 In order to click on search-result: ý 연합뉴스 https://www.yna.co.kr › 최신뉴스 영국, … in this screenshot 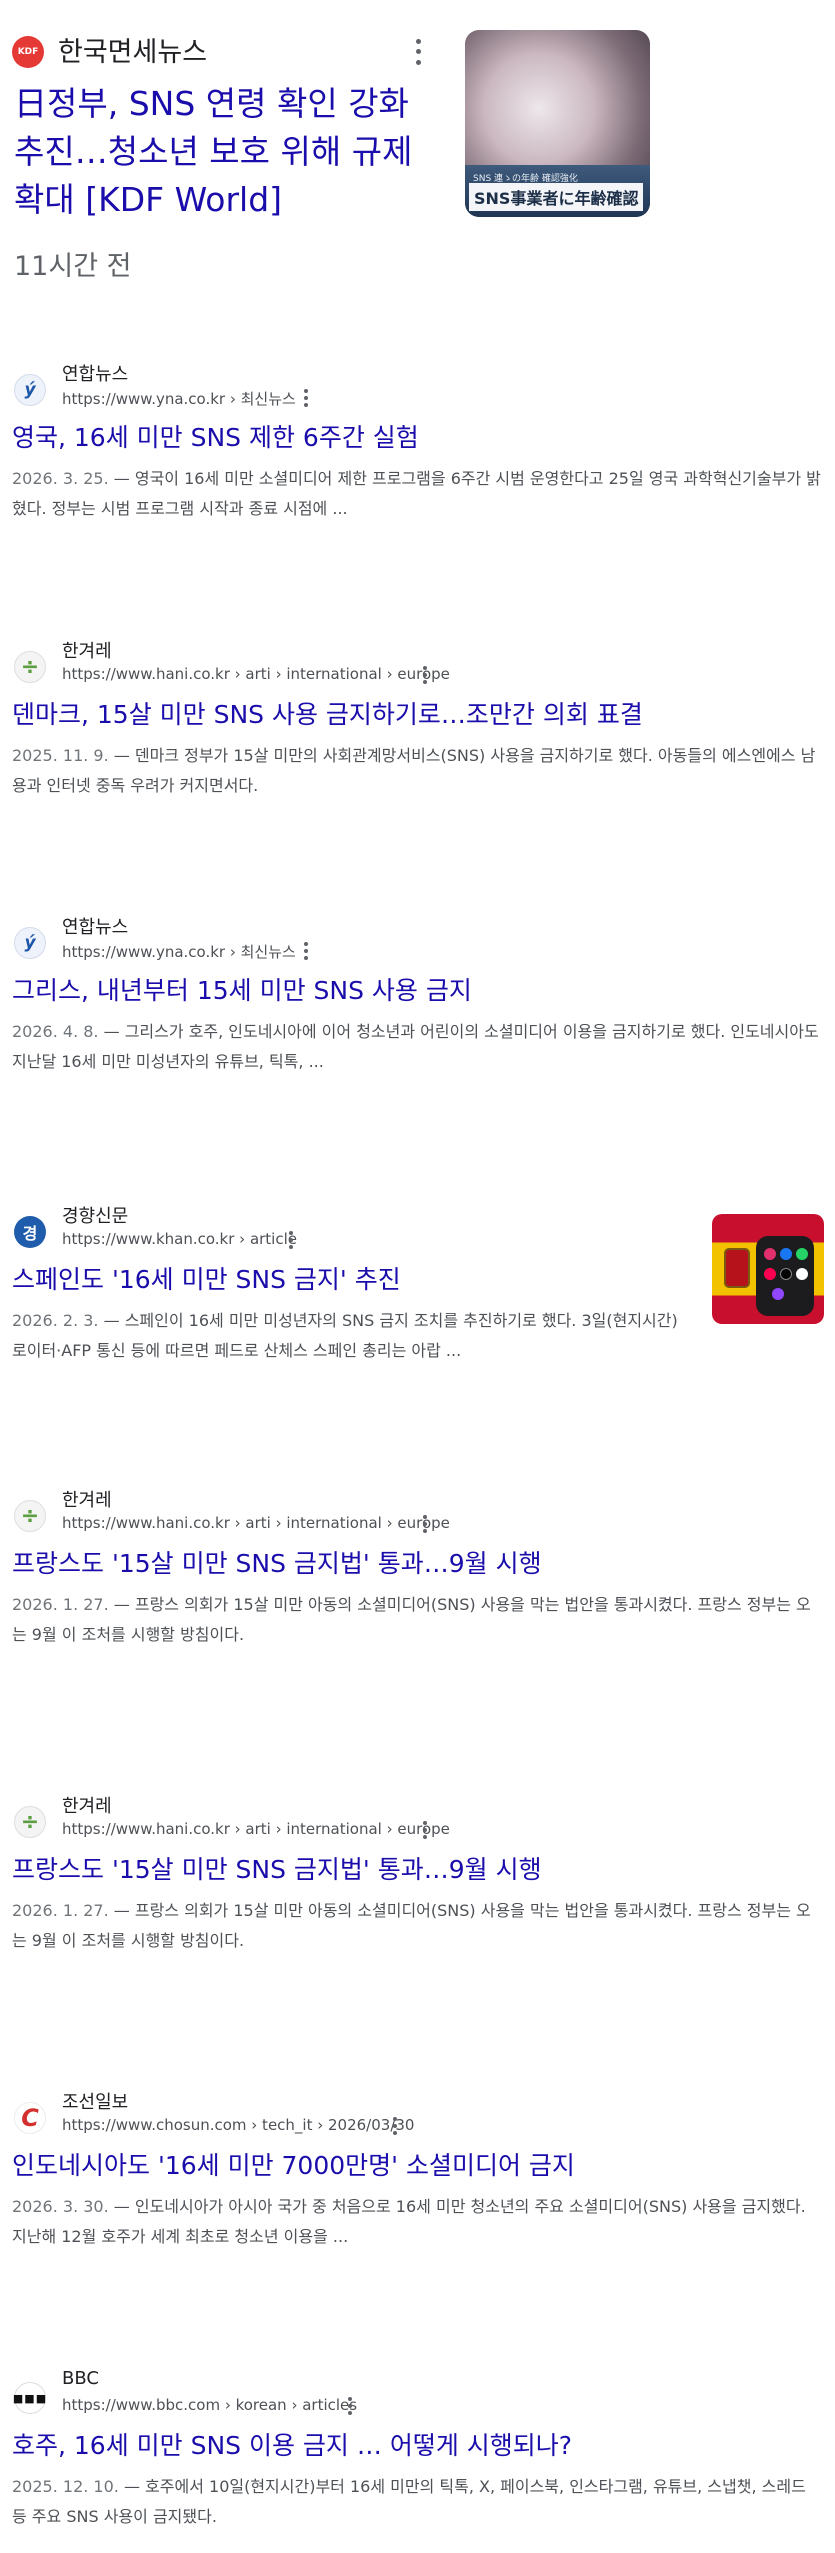, I will do `click(417, 439)`.